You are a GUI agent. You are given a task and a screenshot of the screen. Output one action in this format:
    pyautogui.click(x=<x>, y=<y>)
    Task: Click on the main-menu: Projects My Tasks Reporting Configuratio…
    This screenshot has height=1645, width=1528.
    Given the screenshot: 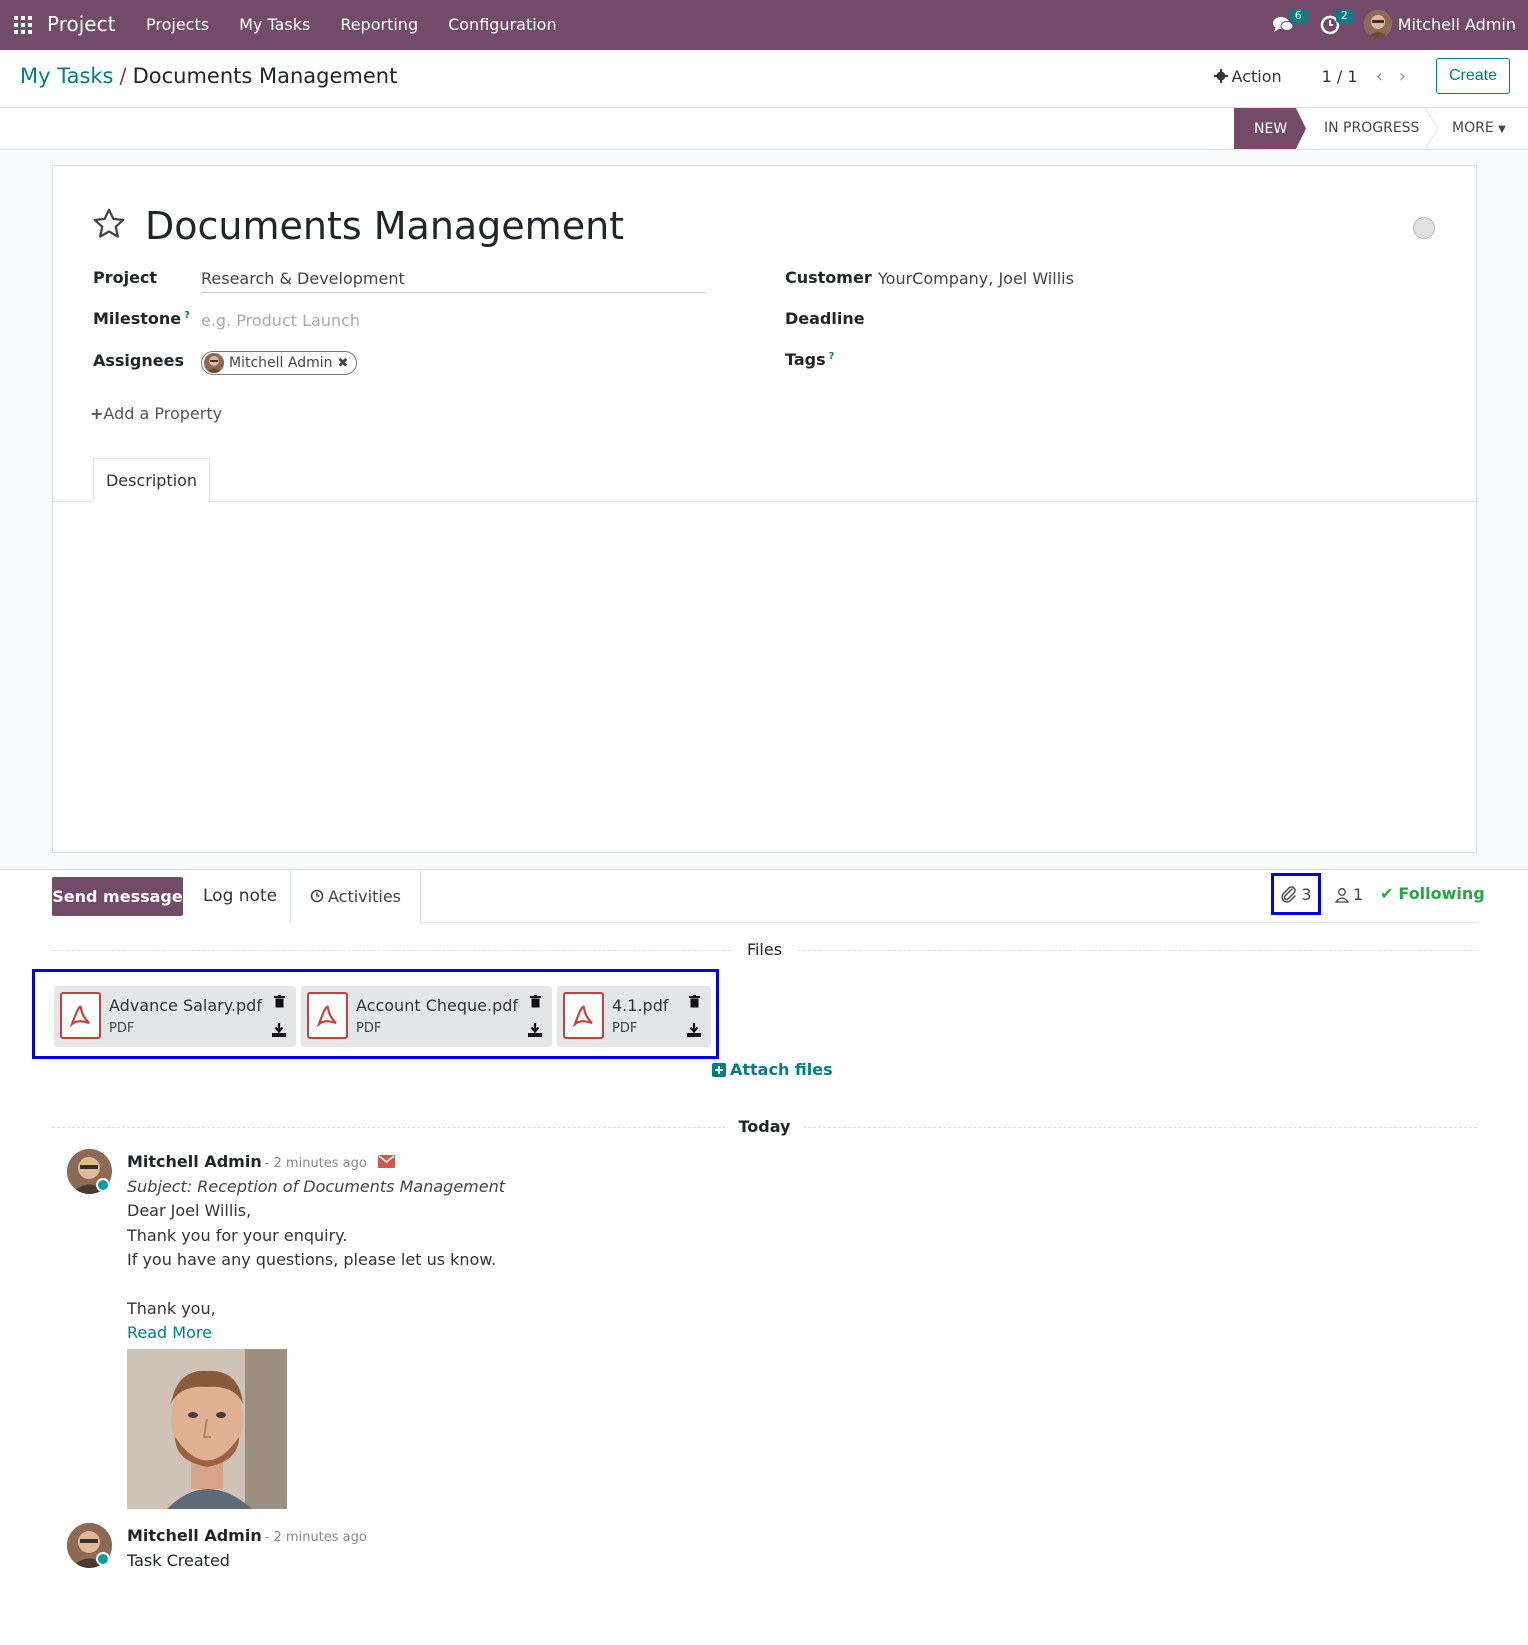 What is the action you would take?
    pyautogui.click(x=351, y=24)
    